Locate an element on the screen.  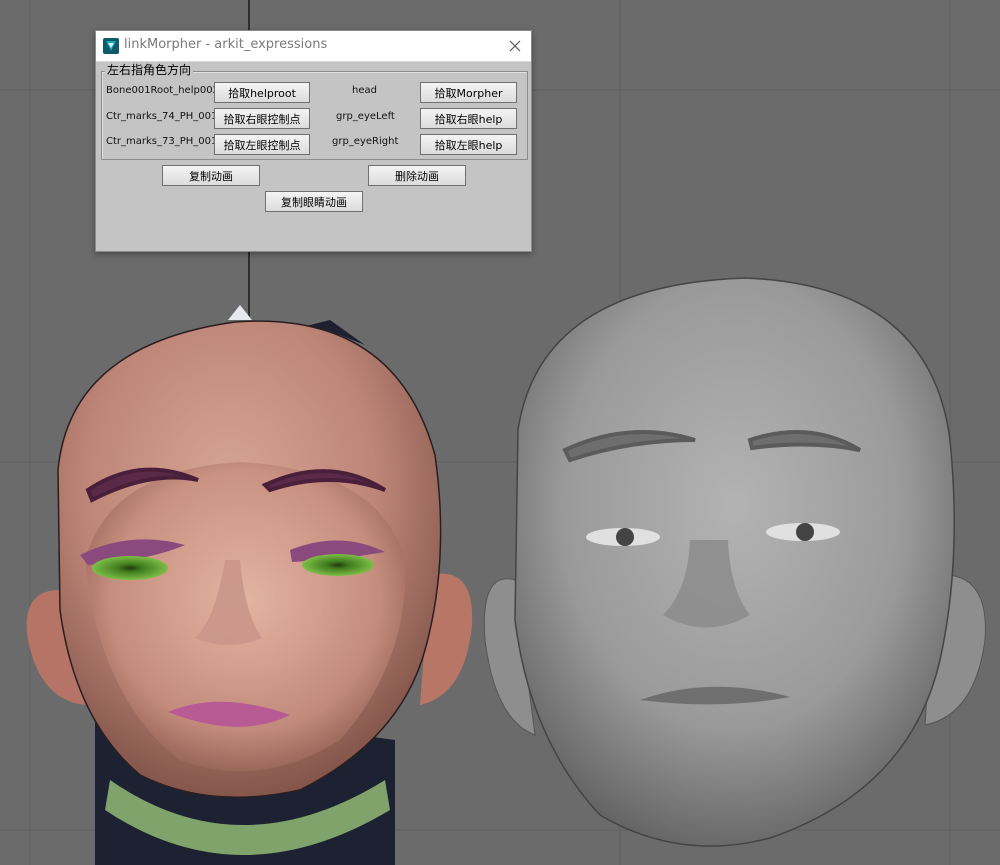
close-icon is located at coordinates (515, 46).